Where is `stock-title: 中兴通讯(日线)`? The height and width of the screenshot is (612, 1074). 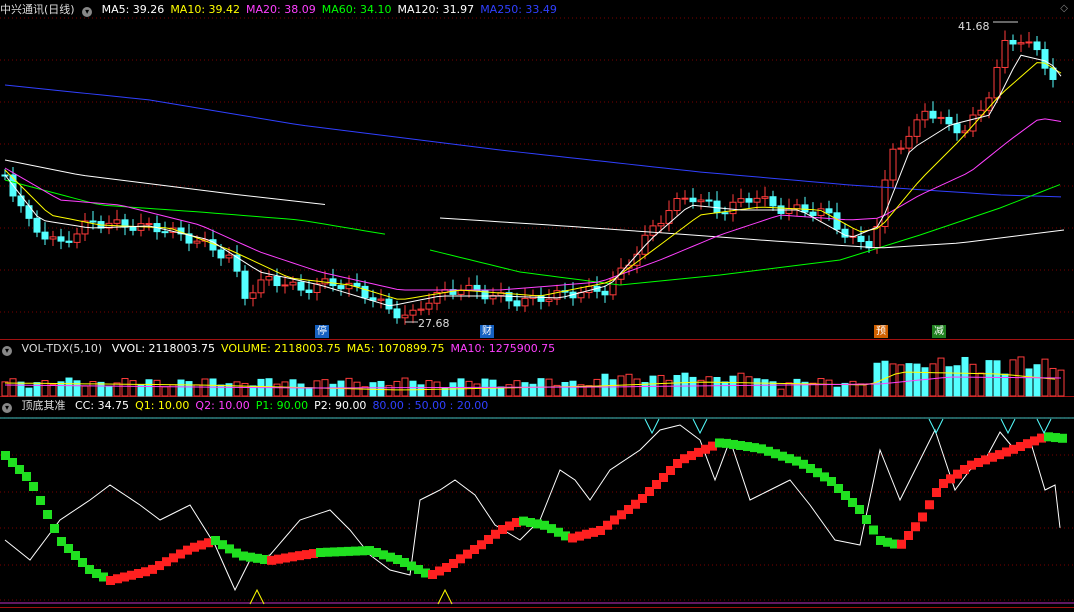 stock-title: 中兴通讯(日线) is located at coordinates (37, 9).